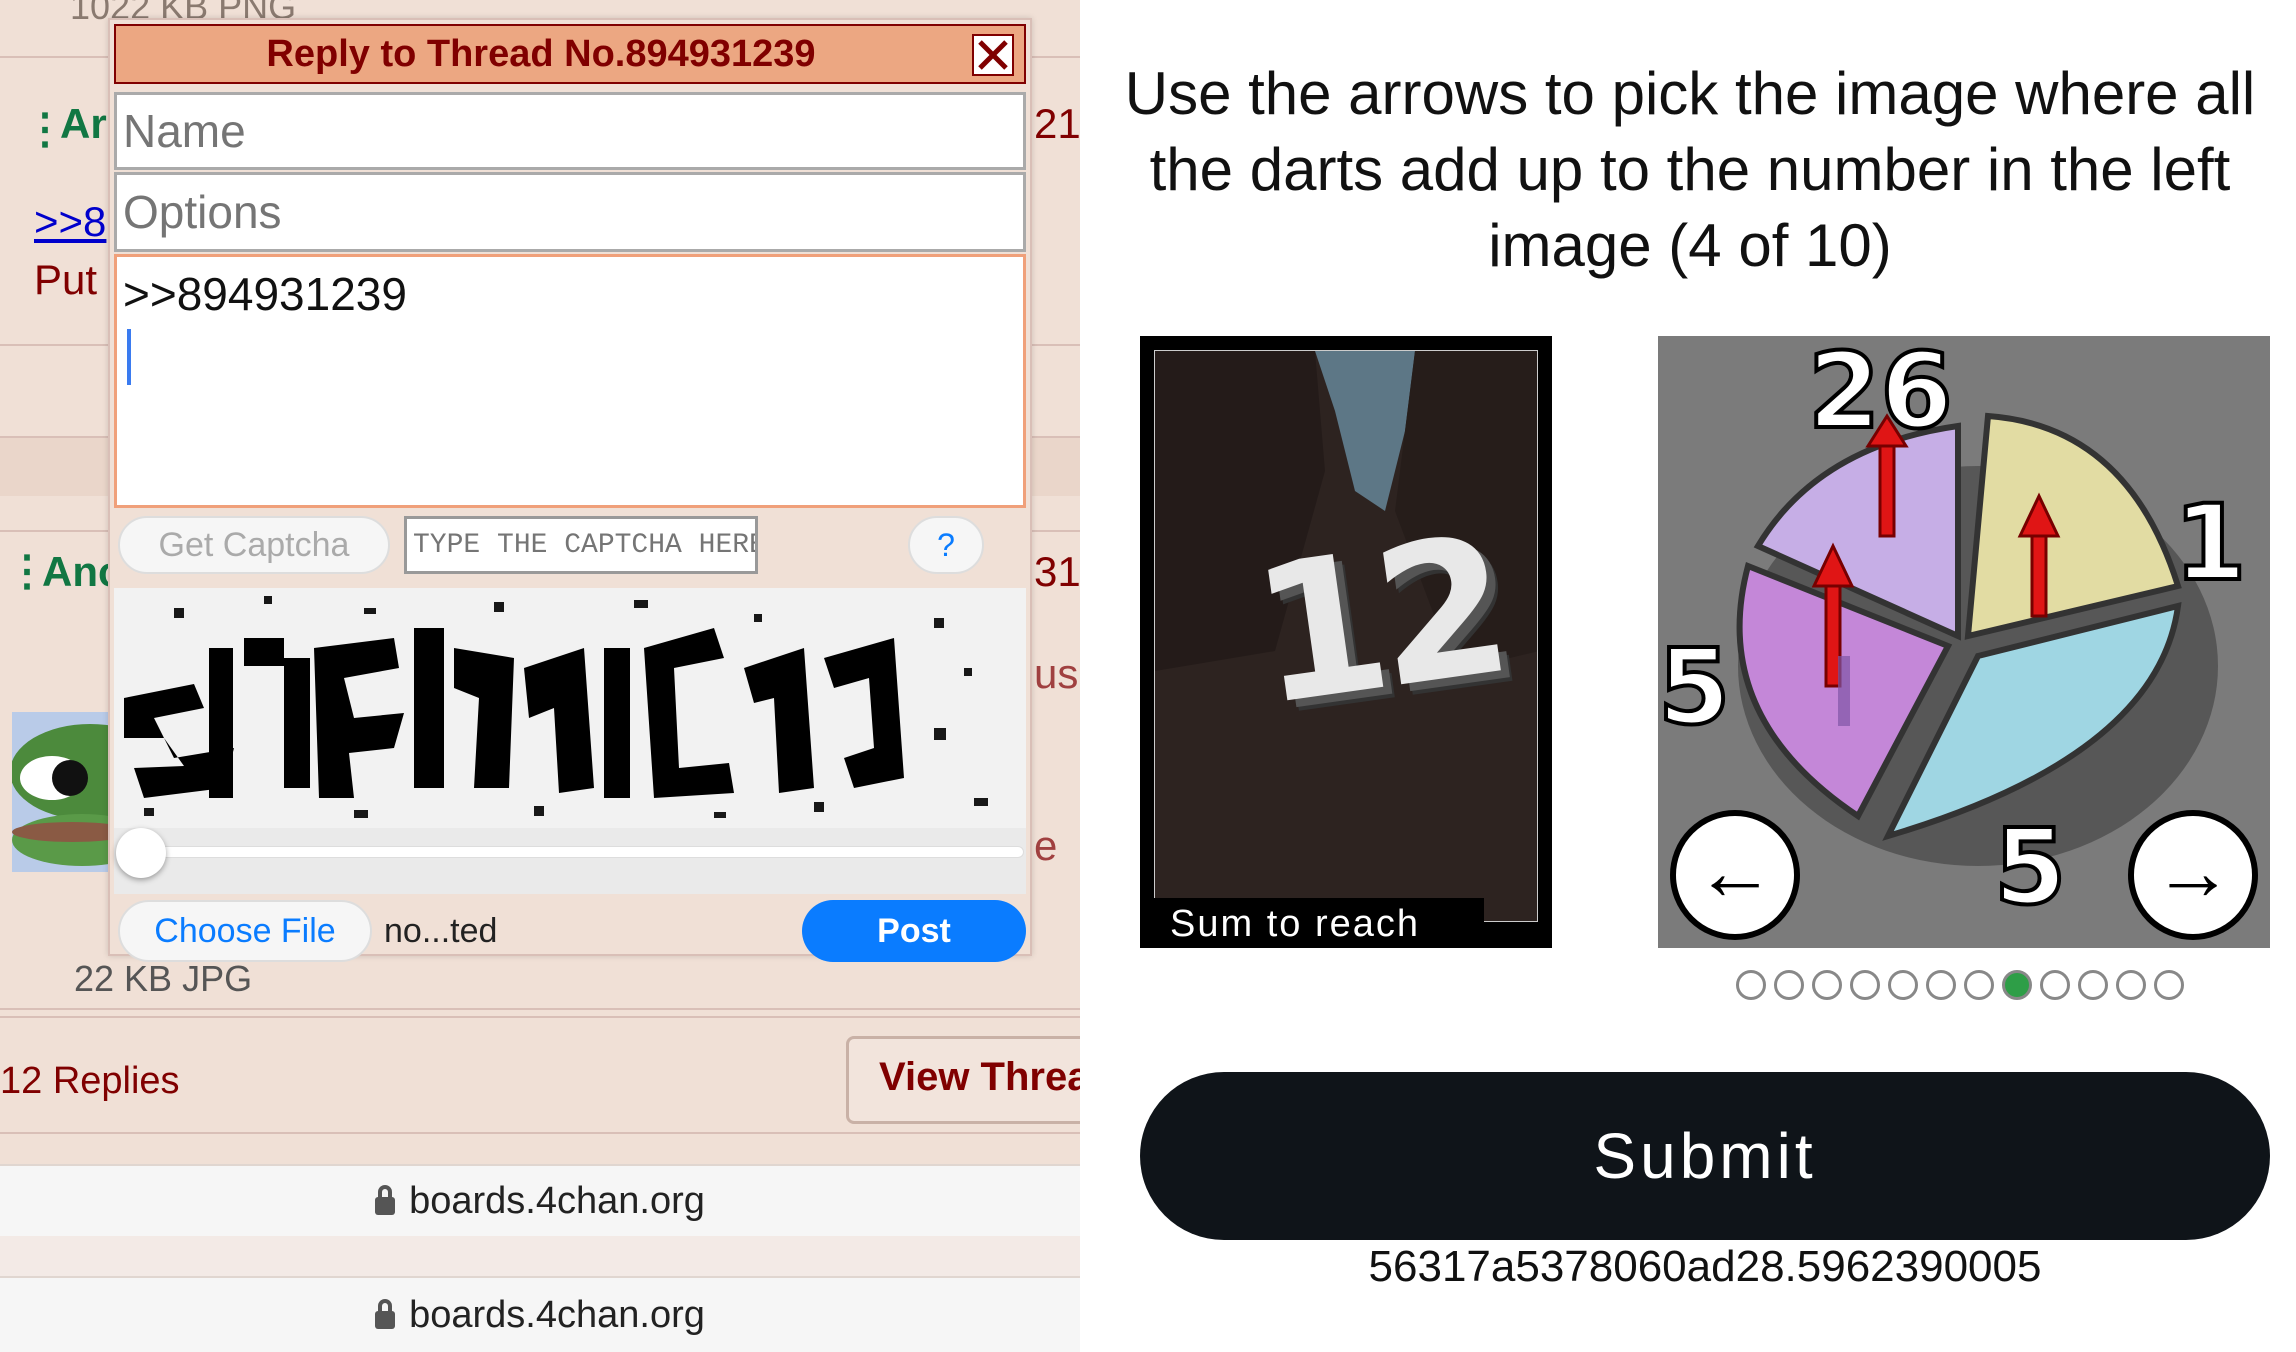 The image size is (2296, 1352). I want to click on target-caption: Sum to reach, so click(1319, 923).